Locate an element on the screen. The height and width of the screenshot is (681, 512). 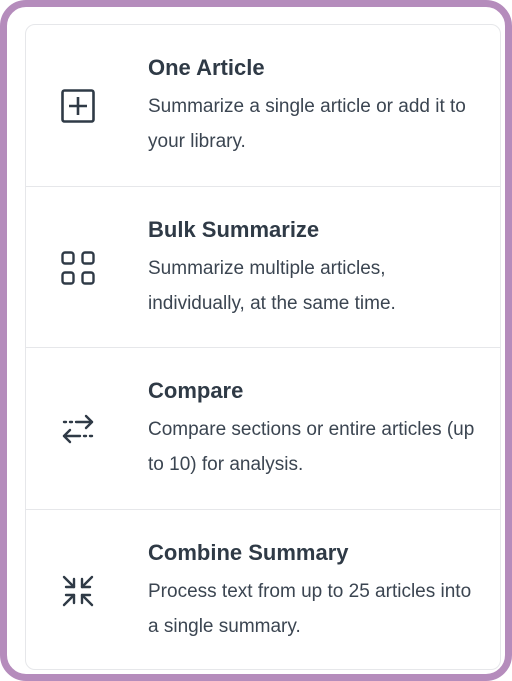
option-title: Bulk Summarize is located at coordinates (234, 229).